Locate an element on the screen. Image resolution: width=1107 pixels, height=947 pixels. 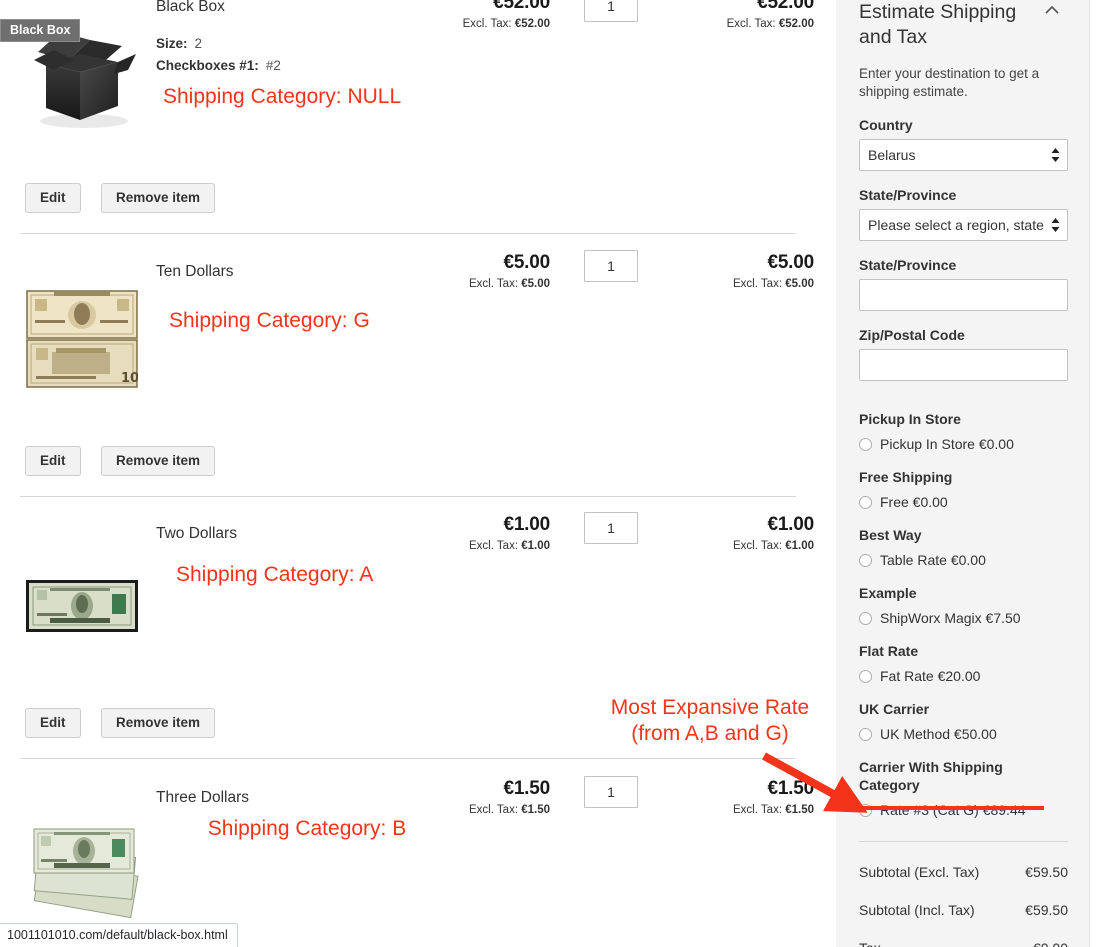
row-subtotal-excl-tax: Excl. Tax: €1.50 is located at coordinates (739, 810).